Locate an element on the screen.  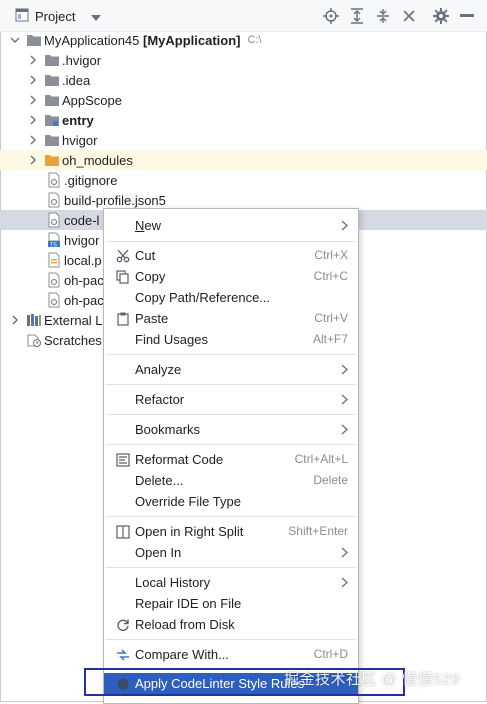
tree-item-label: AppScope is located at coordinates (92, 100).